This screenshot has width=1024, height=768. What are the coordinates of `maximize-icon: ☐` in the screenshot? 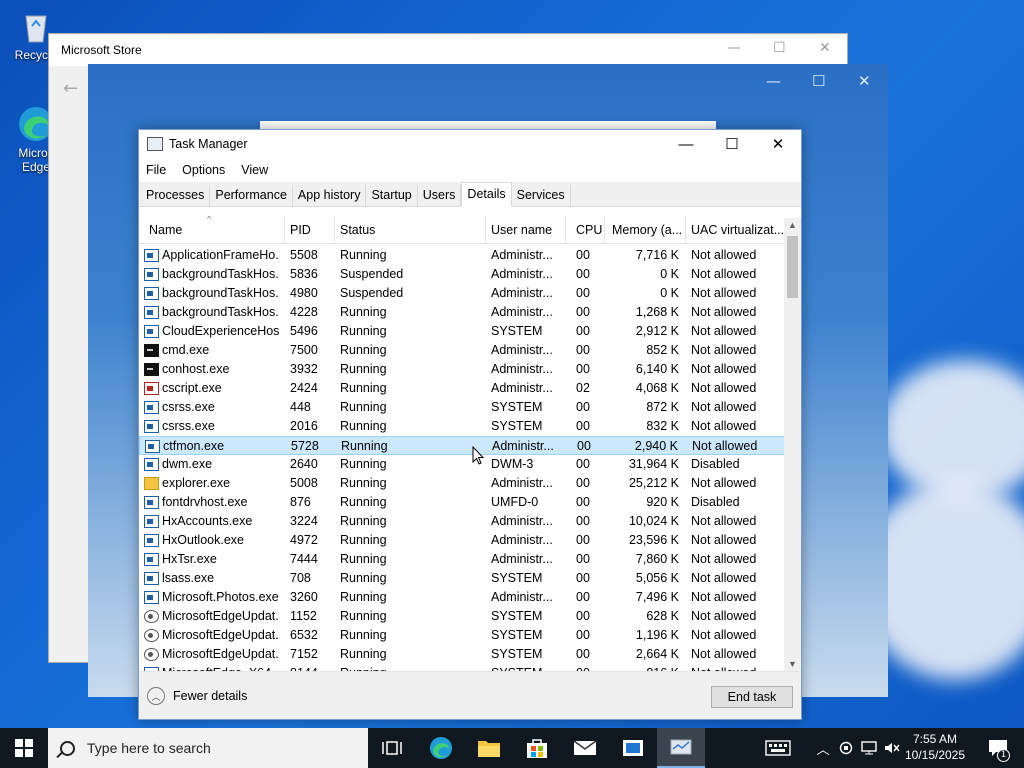 It's located at (732, 144).